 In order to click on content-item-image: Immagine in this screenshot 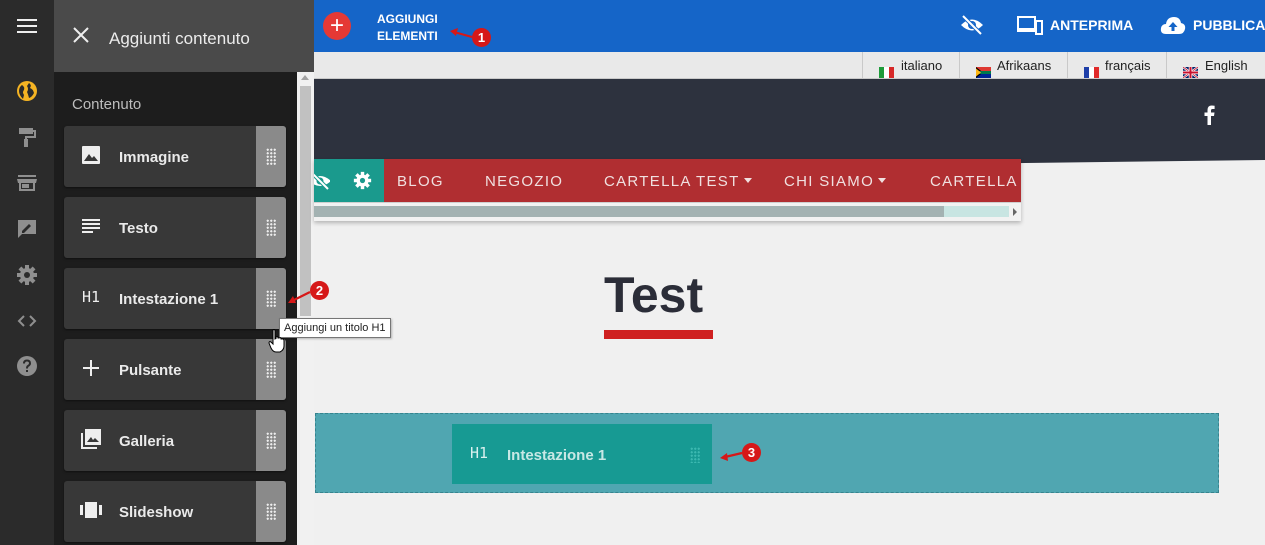, I will do `click(175, 156)`.